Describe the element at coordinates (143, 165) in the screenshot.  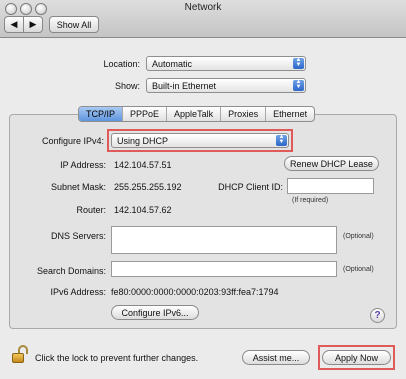
I see `ip-address-value: 142.104.57.51` at that location.